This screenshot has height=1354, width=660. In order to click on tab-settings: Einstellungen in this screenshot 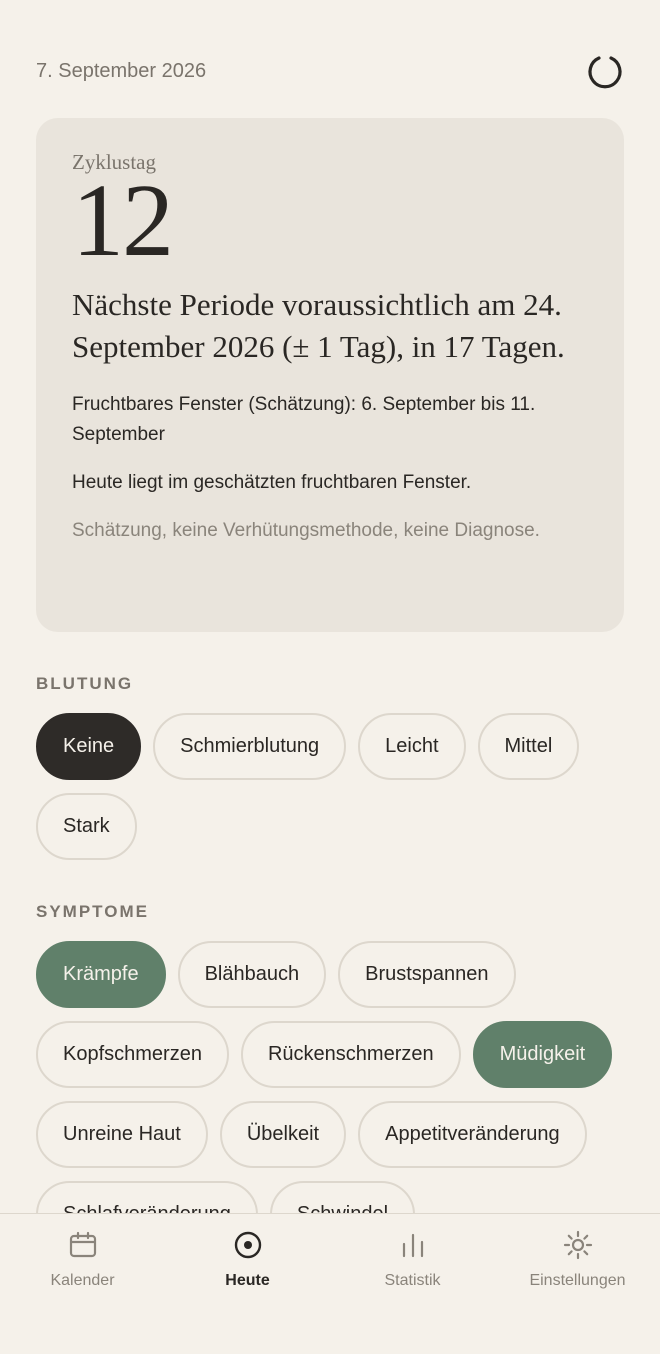, I will do `click(577, 1284)`.